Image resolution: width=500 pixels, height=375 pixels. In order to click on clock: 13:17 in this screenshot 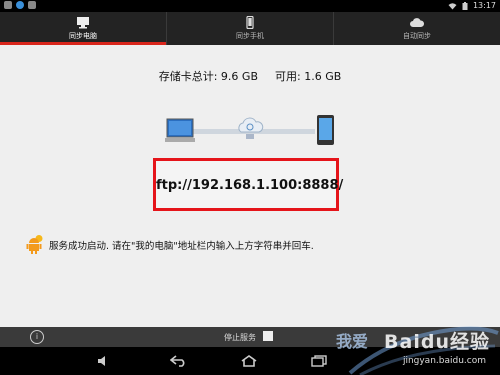, I will do `click(484, 5)`.